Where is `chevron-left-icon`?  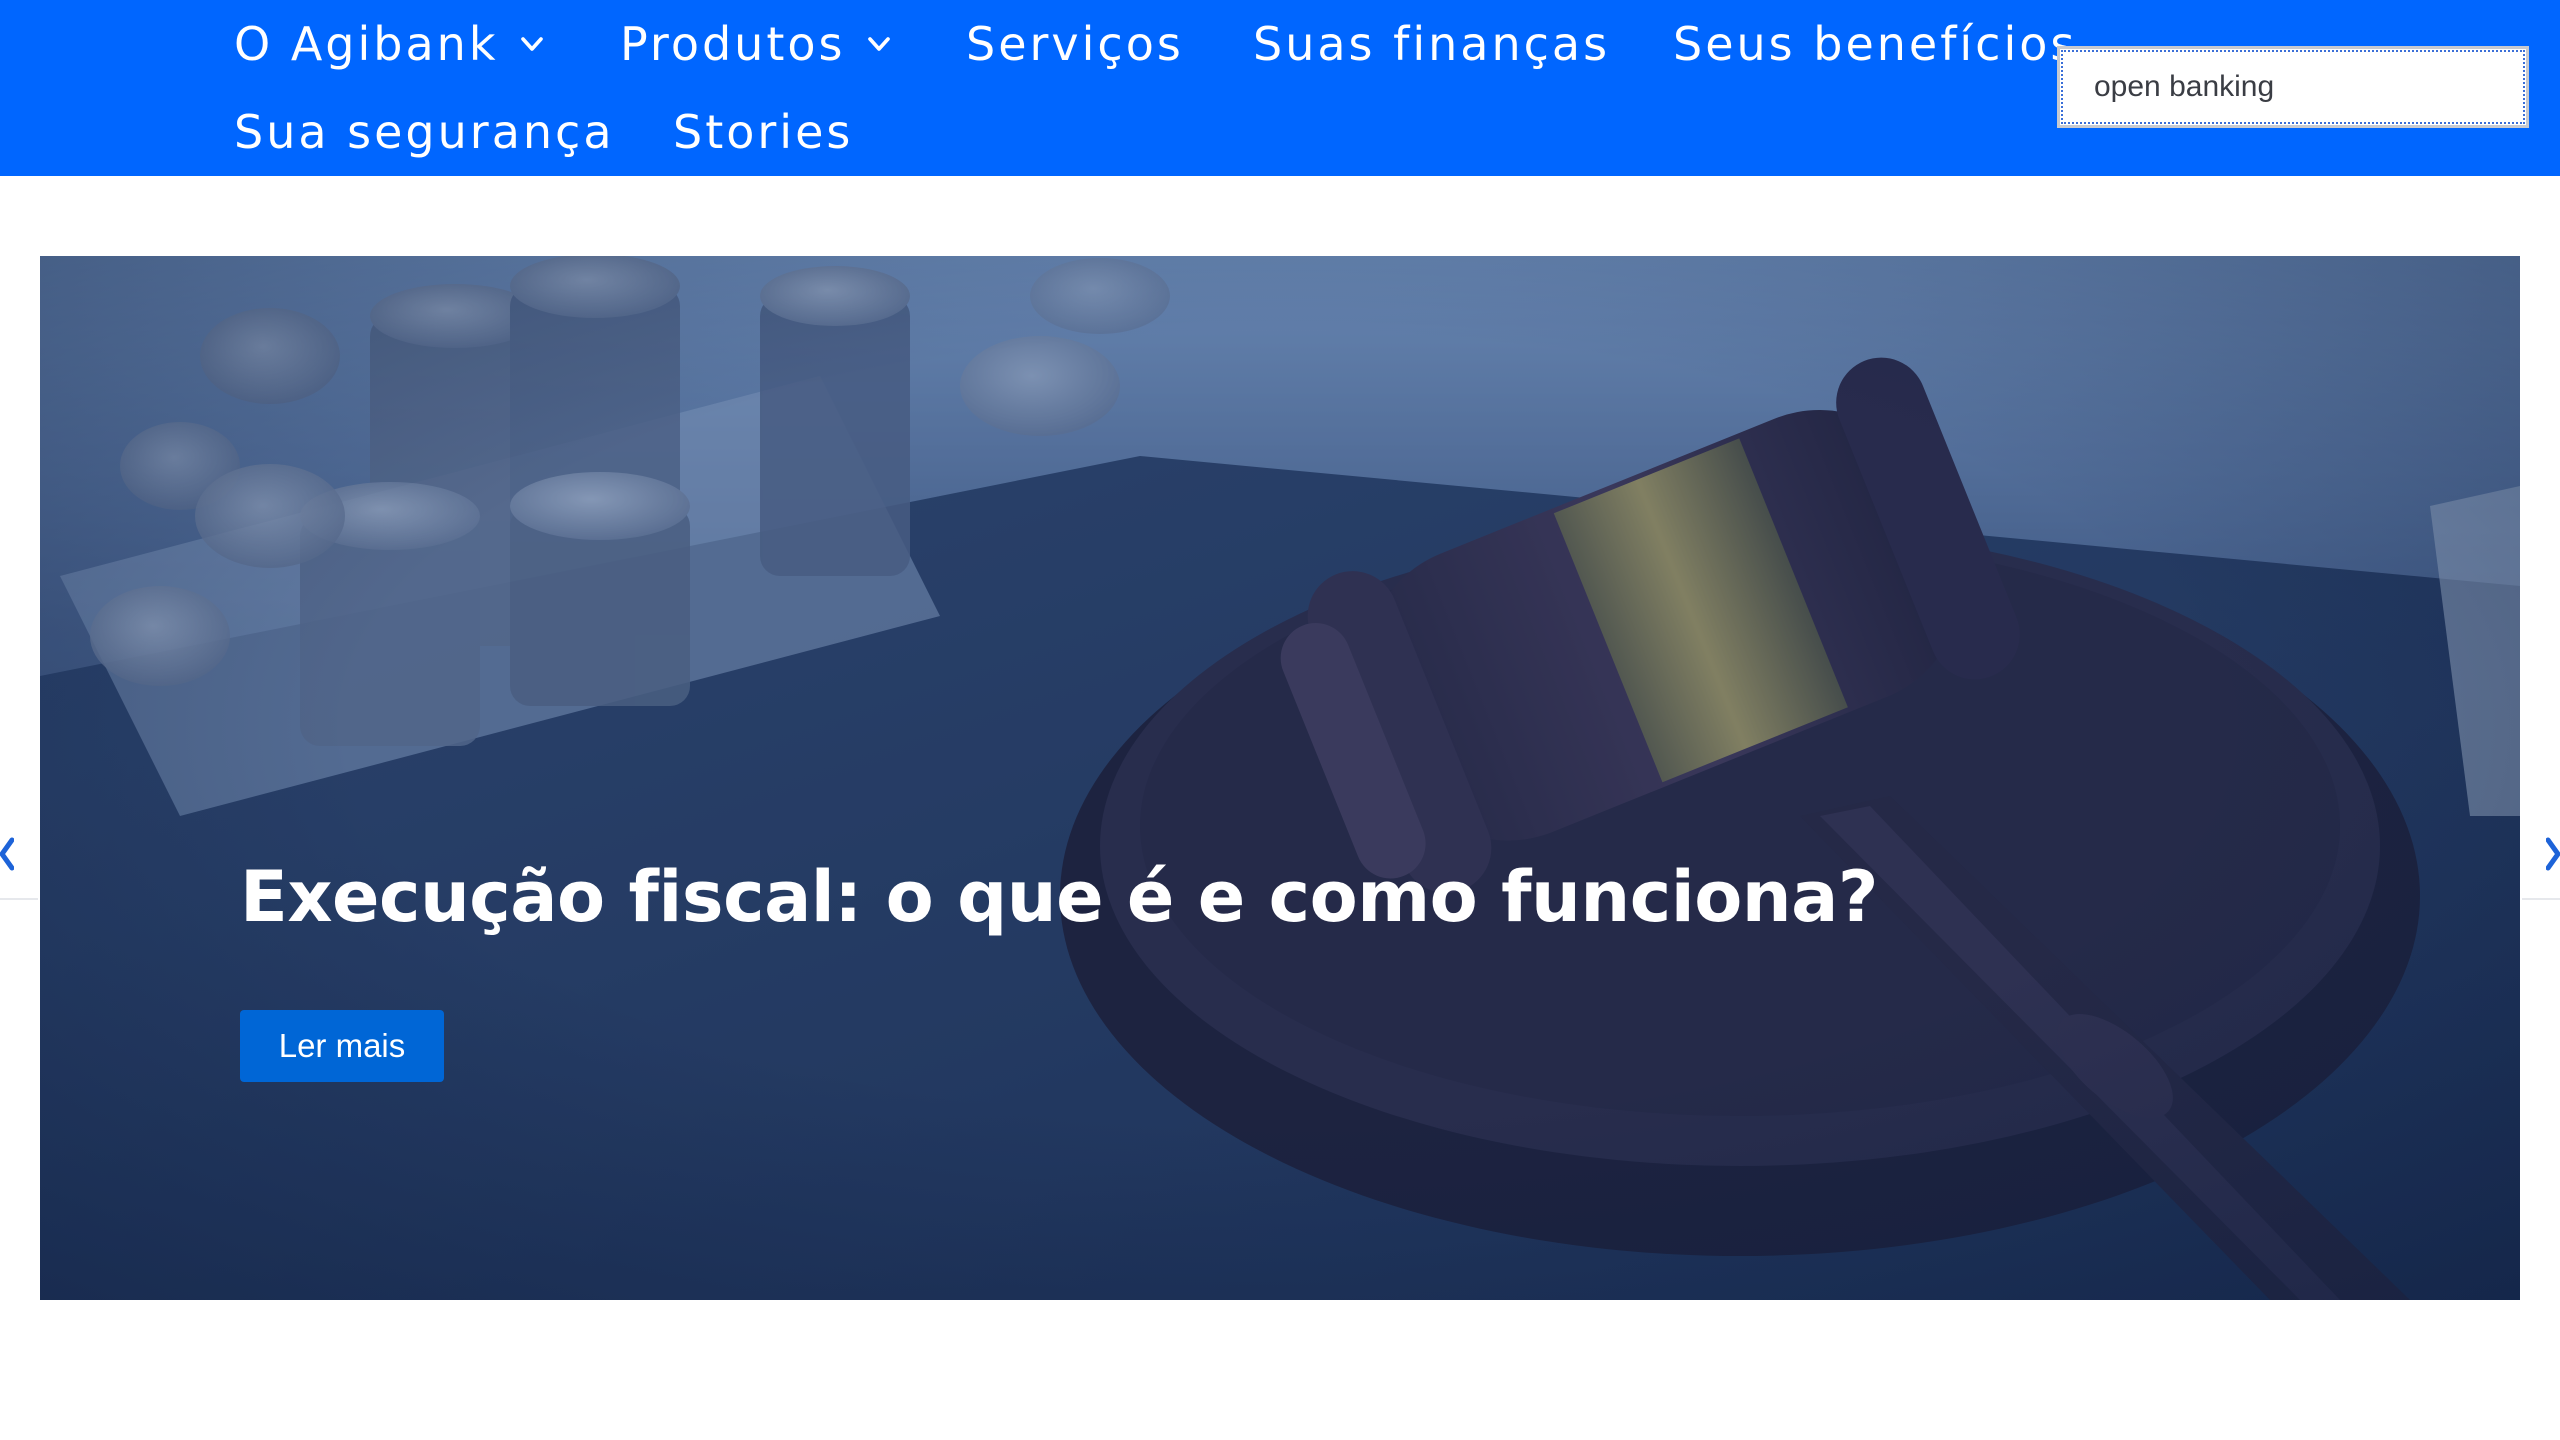
chevron-left-icon is located at coordinates (7, 854).